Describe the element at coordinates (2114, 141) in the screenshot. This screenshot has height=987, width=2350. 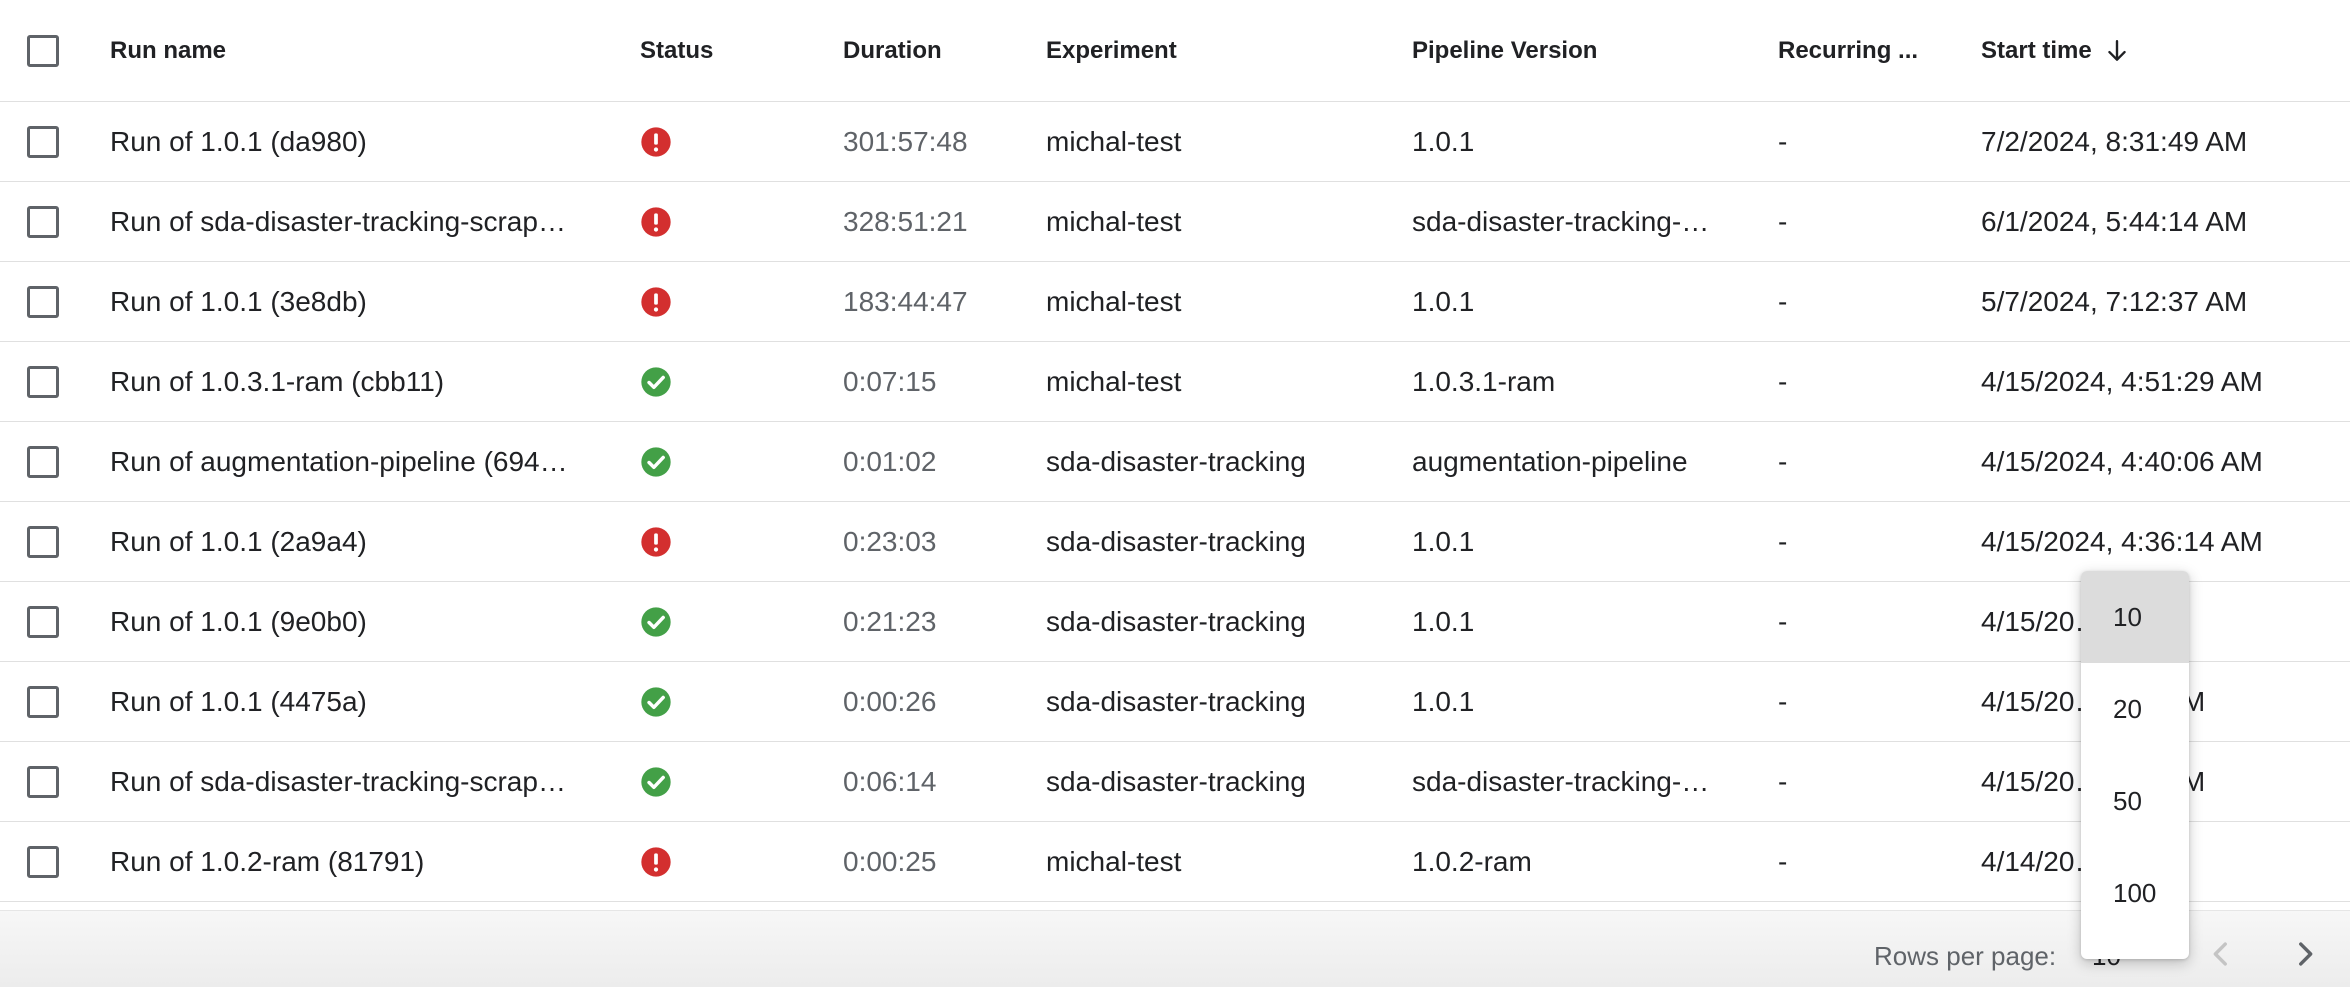
I see `start-time: 7/2/2024, 8:31:49 AM` at that location.